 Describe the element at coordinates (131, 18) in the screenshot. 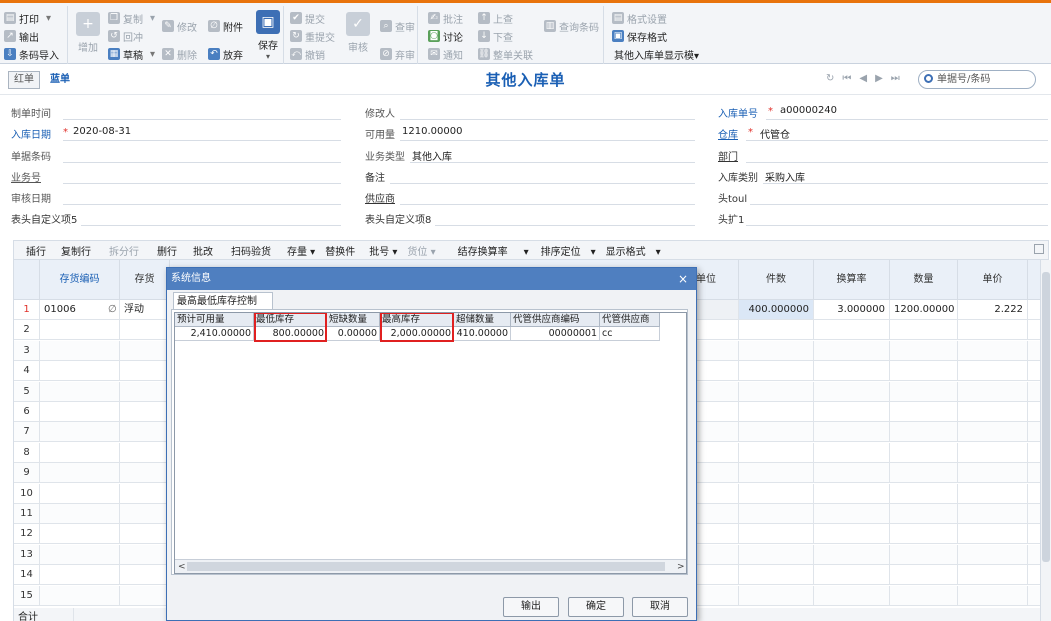

I see `copy-button: ❐ 复制 ▾` at that location.